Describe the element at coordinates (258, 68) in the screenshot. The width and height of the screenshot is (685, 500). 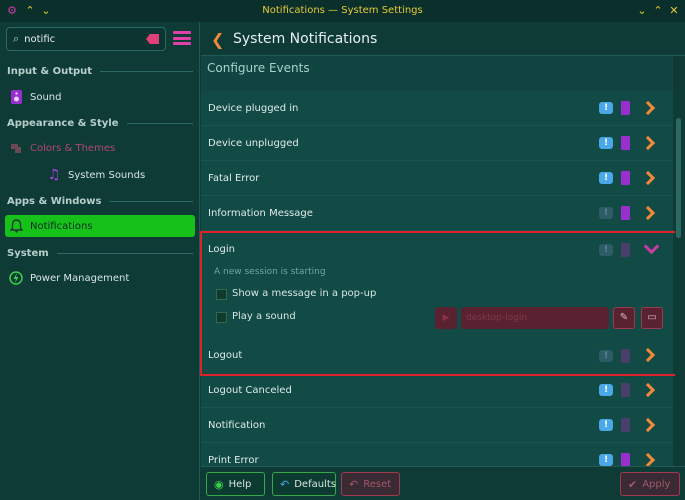
I see `events-heading: Configure Events` at that location.